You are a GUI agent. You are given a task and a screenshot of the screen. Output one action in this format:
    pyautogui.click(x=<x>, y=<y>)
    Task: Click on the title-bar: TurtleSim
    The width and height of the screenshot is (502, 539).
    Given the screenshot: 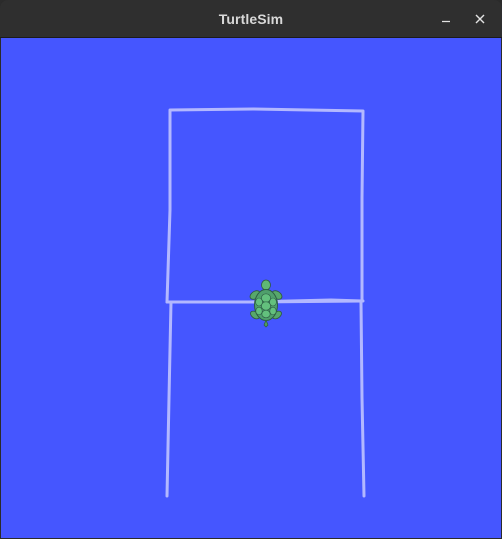 What is the action you would take?
    pyautogui.click(x=251, y=19)
    